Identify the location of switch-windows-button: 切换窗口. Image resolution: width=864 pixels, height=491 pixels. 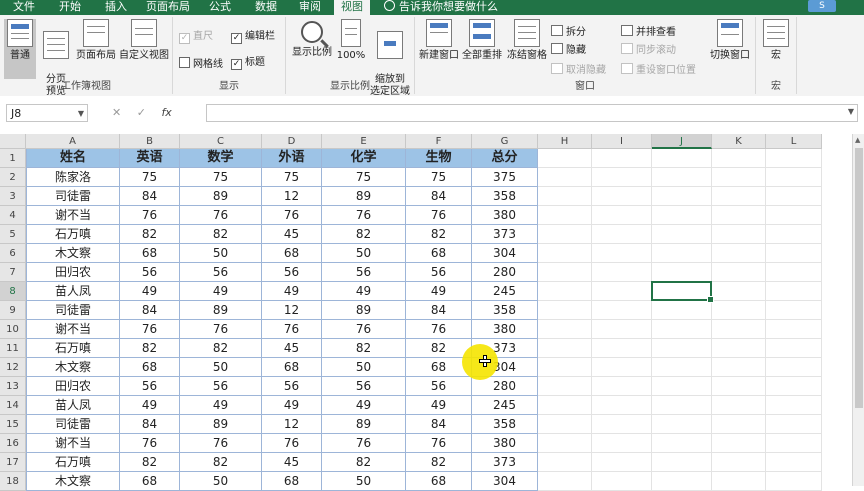
(730, 40).